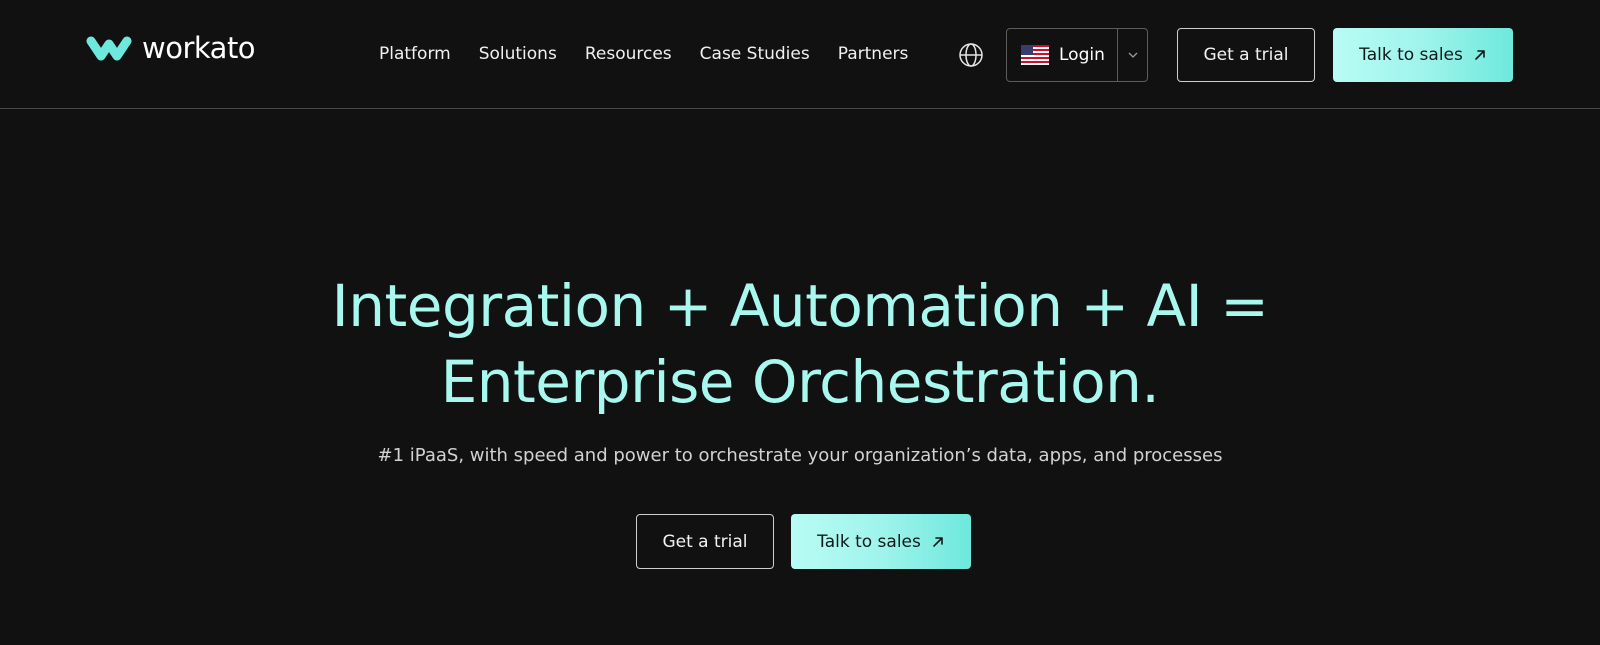 The height and width of the screenshot is (645, 1600). I want to click on hero-talk-to-sales-button: Talk to sales, so click(881, 541).